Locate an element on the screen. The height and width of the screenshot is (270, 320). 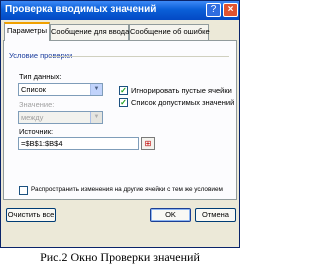
close-button: × is located at coordinates (230, 10).